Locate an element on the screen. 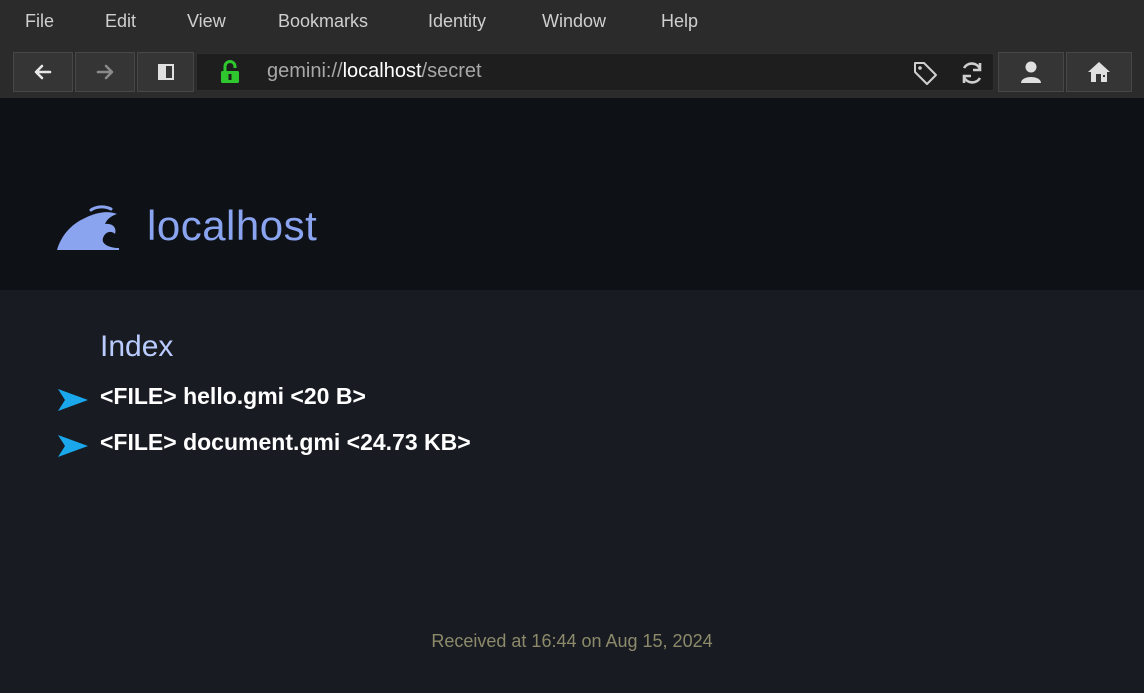 The height and width of the screenshot is (693, 1144). home-icon is located at coordinates (1099, 72).